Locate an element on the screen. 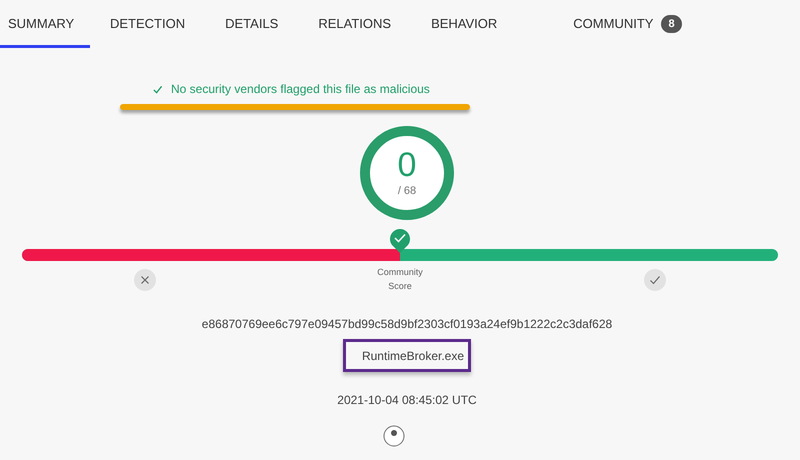 Image resolution: width=800 pixels, height=460 pixels. file-hash: e86870769ee6c797e09457bd99c58d9bf2303cf0193a24ef9b1222c2c3daf628 is located at coordinates (407, 324).